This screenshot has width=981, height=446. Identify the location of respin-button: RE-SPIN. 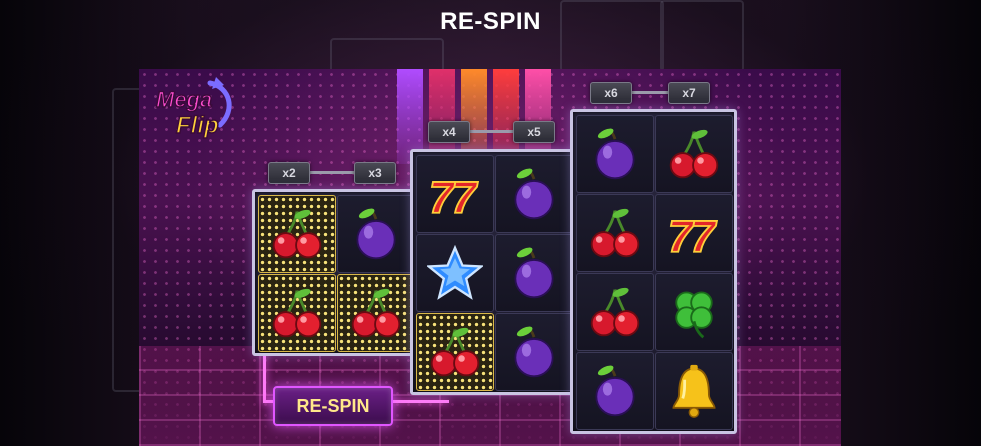
(333, 406).